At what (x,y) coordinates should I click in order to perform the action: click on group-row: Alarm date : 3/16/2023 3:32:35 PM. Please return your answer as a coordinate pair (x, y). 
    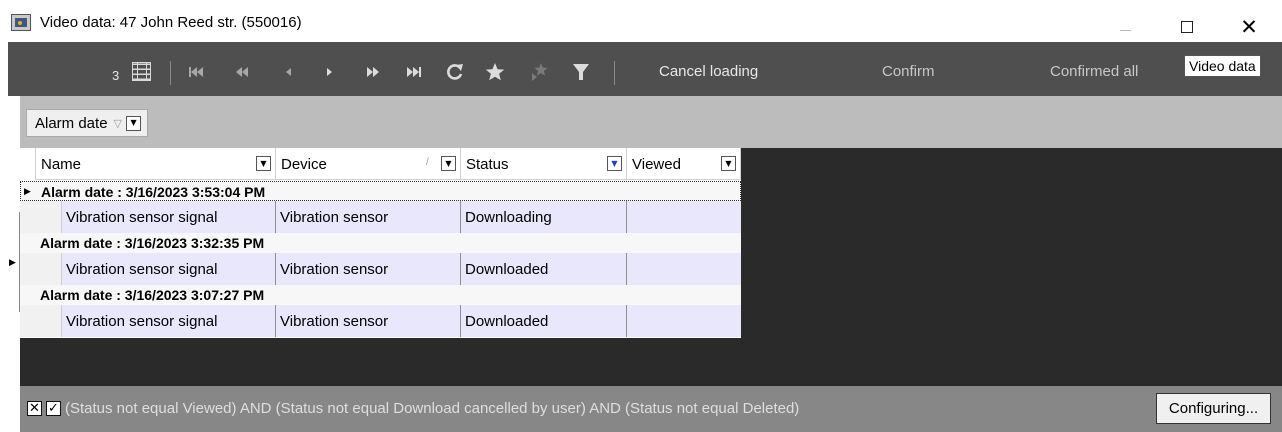
    Looking at the image, I should click on (380, 243).